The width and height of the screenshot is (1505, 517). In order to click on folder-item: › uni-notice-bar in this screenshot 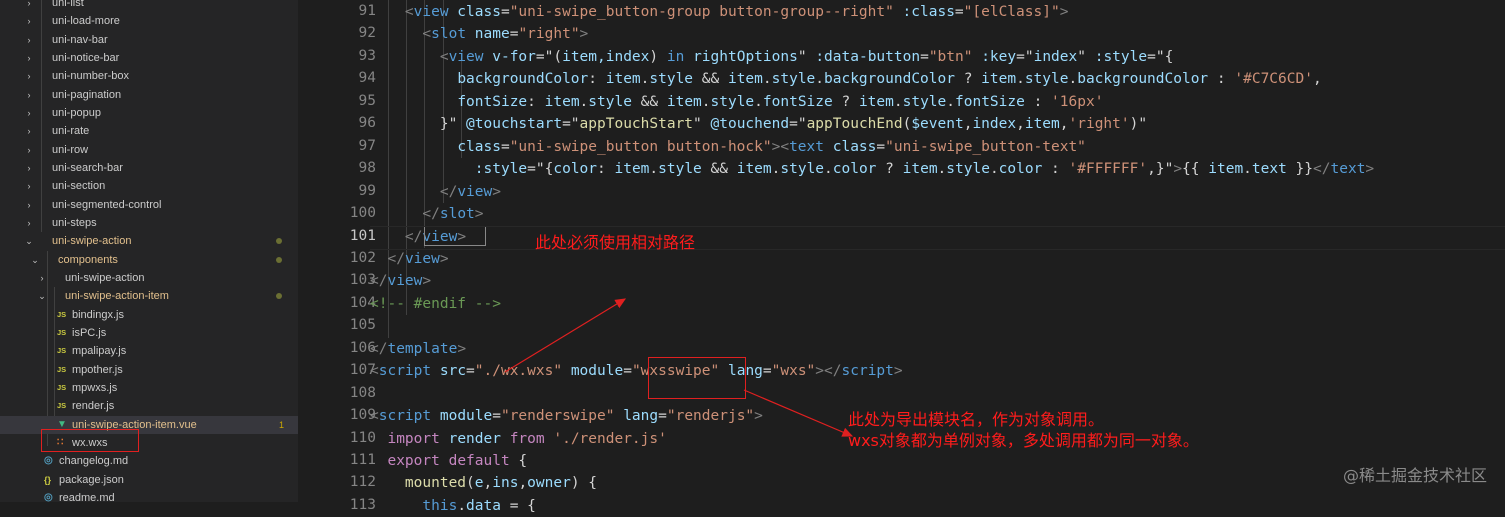, I will do `click(149, 58)`.